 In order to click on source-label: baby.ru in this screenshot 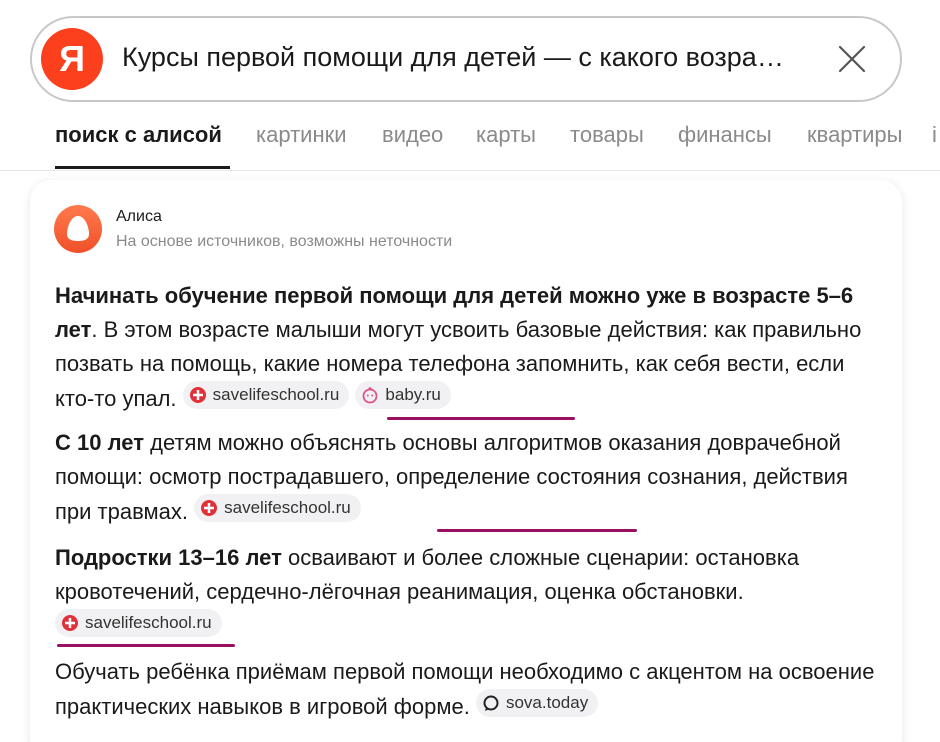, I will do `click(413, 394)`.